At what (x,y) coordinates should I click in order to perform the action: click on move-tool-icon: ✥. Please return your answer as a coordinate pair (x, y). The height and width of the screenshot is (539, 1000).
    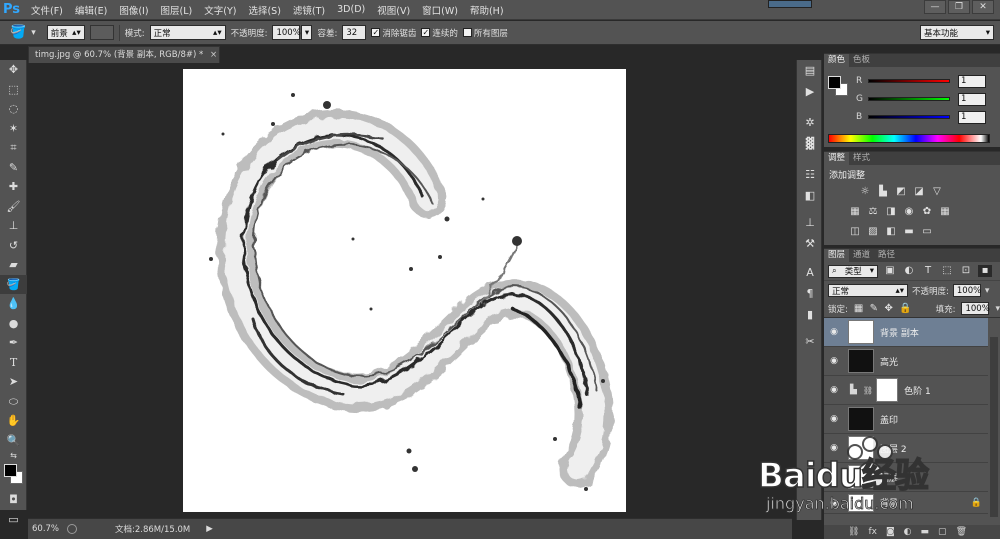
    Looking at the image, I should click on (13, 70).